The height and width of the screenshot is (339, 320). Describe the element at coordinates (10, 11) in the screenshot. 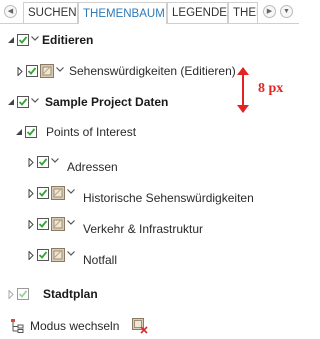

I see `chevron-left-icon: ◀` at that location.